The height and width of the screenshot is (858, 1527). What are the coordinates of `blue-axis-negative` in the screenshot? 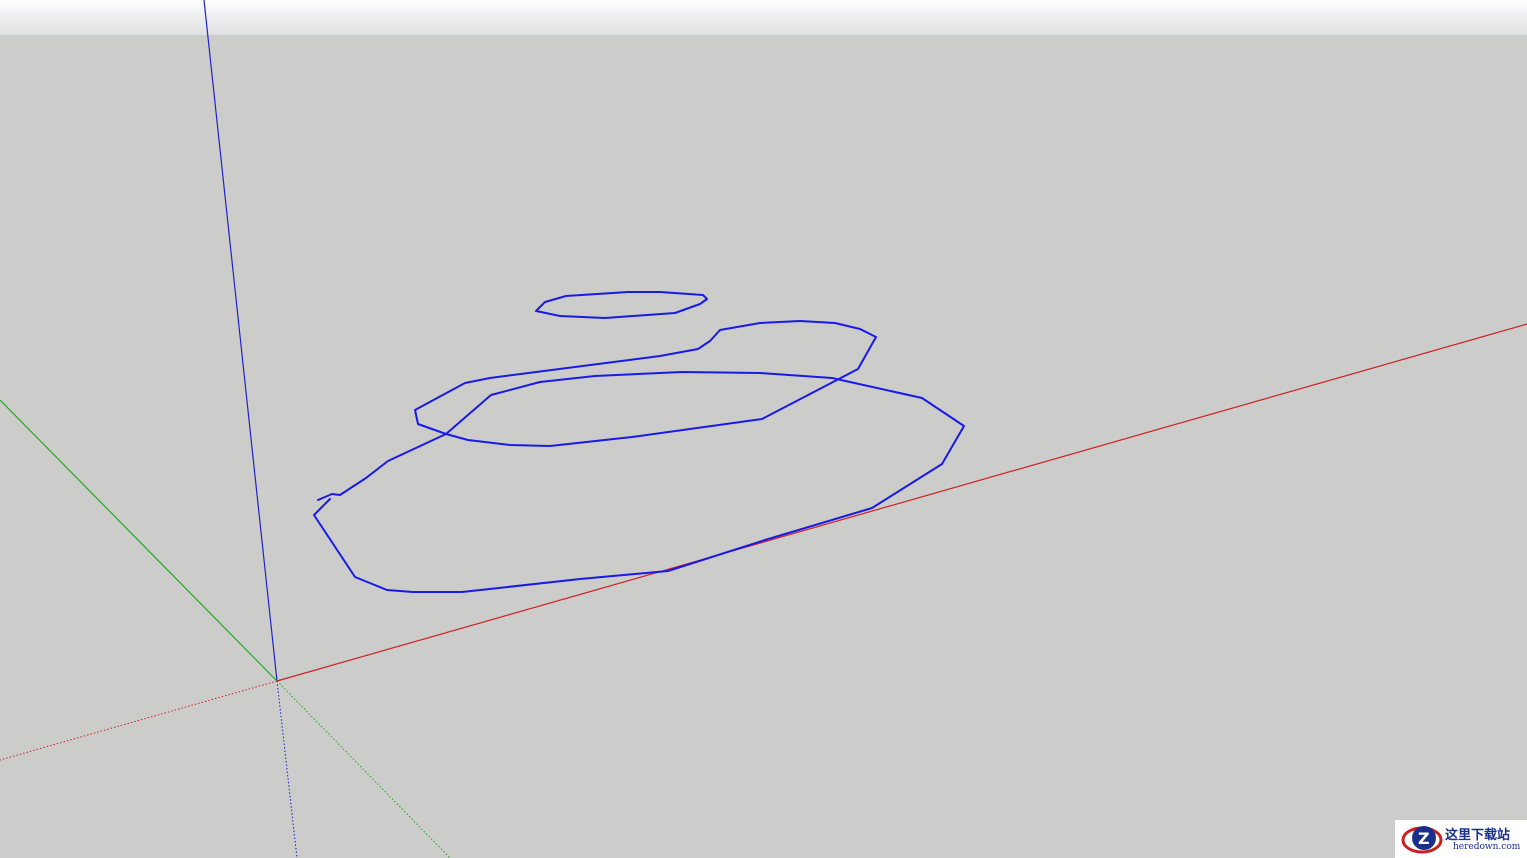 It's located at (287, 769).